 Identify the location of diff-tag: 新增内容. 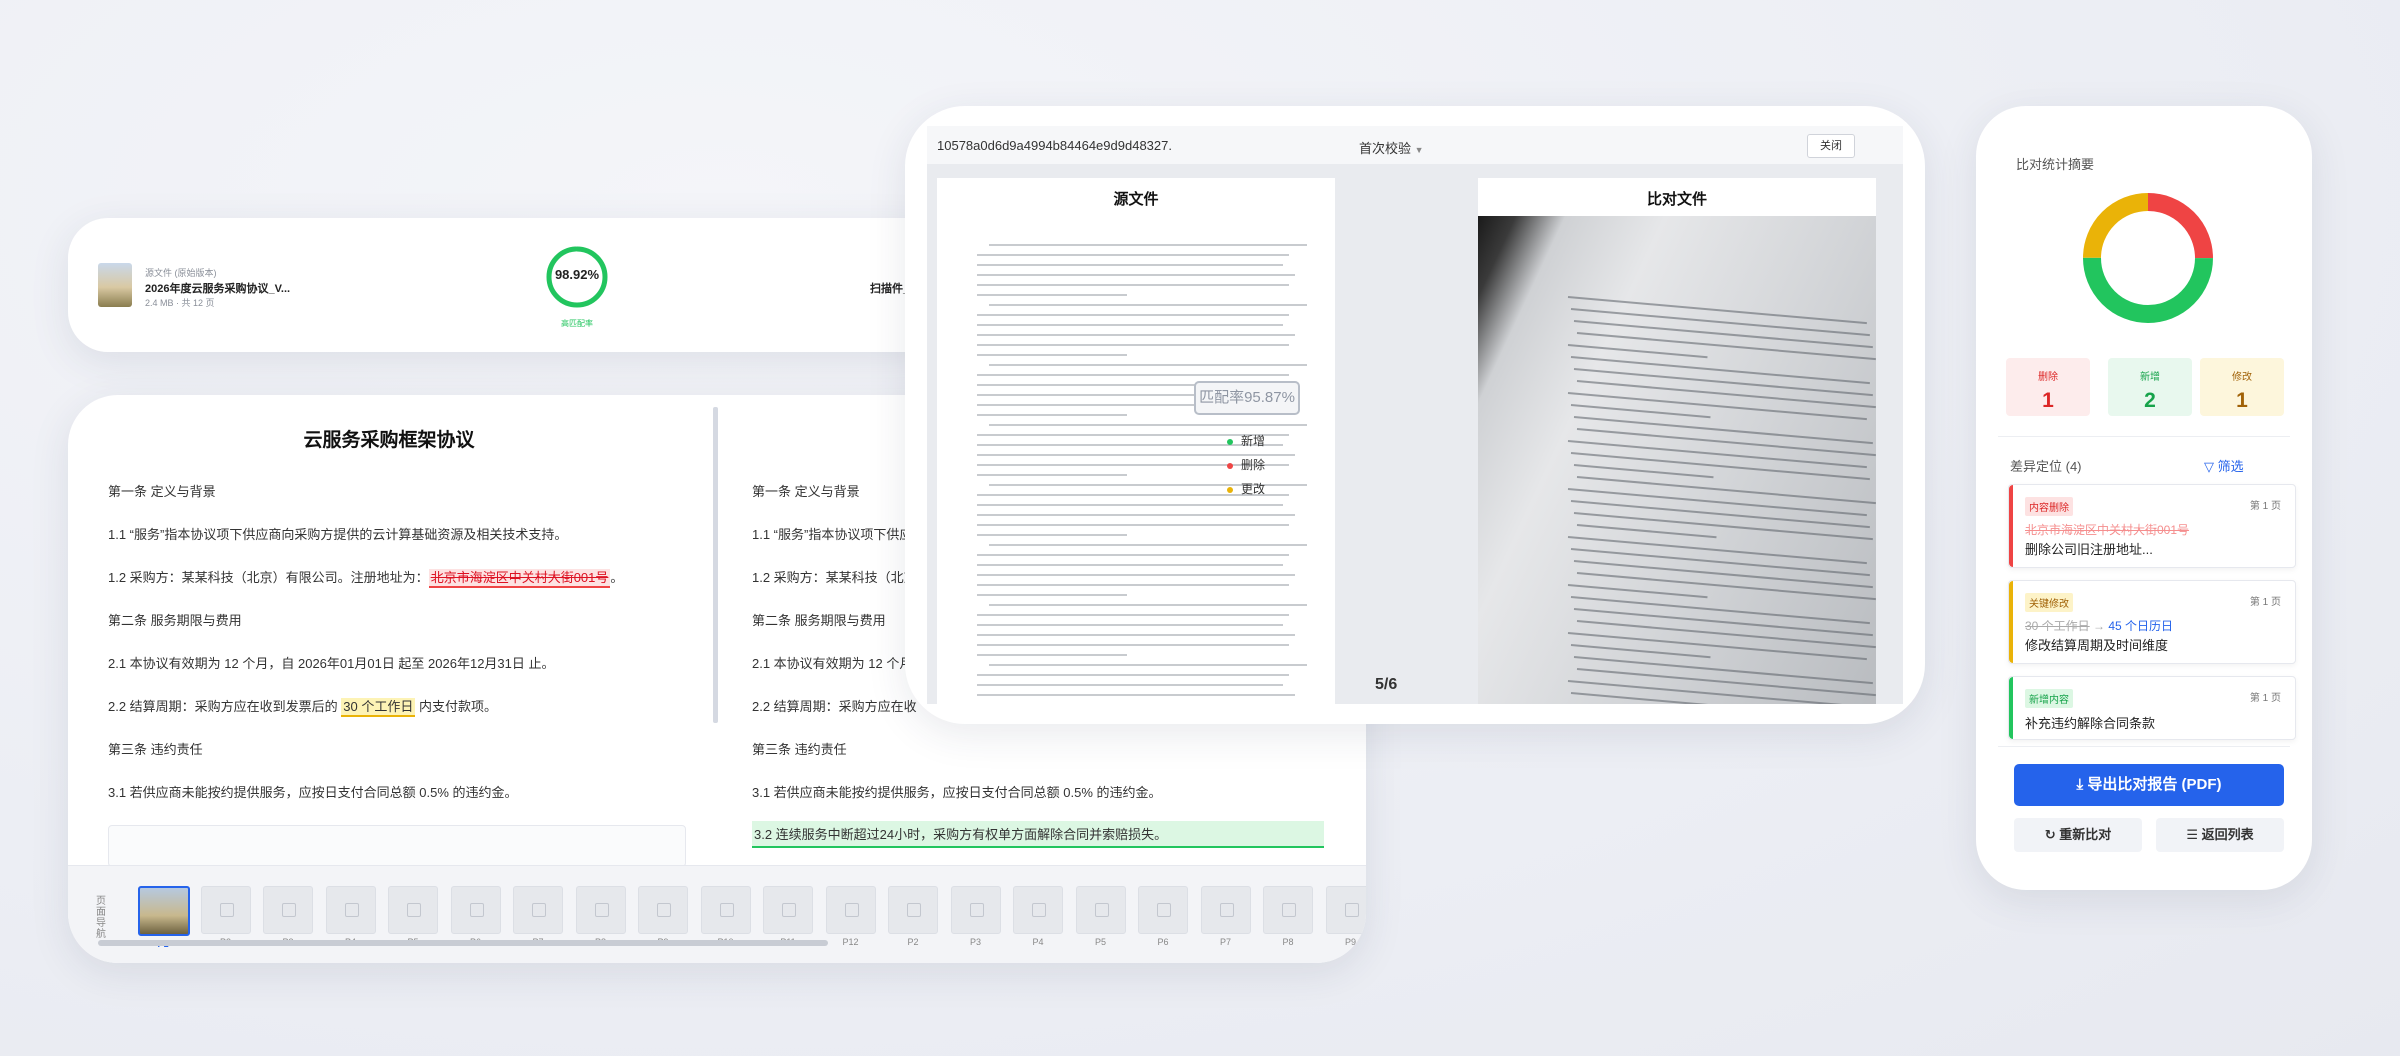
(2049, 698).